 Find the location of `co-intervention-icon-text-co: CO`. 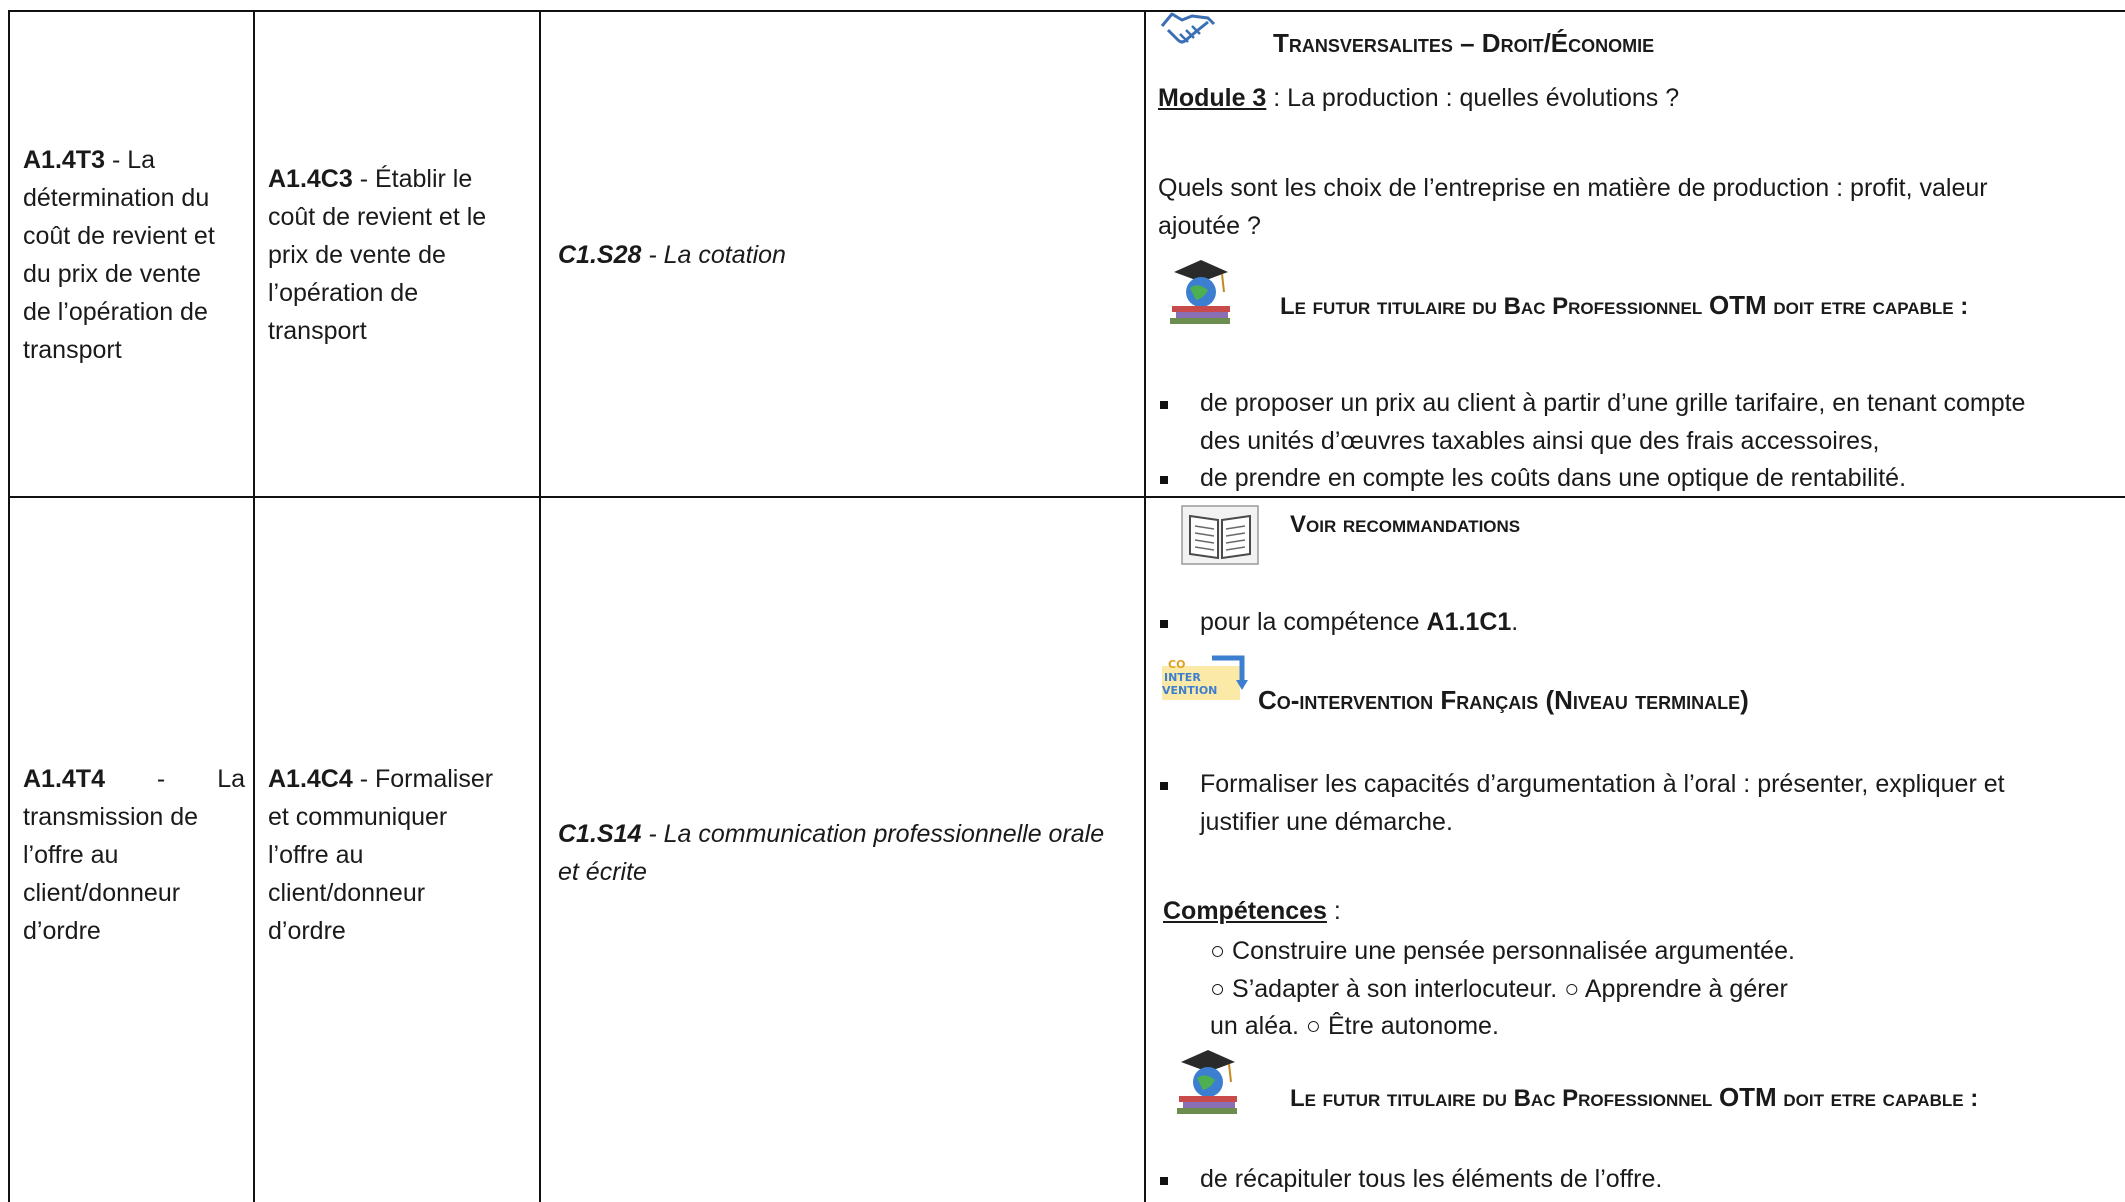

co-intervention-icon-text-co: CO is located at coordinates (1176, 664).